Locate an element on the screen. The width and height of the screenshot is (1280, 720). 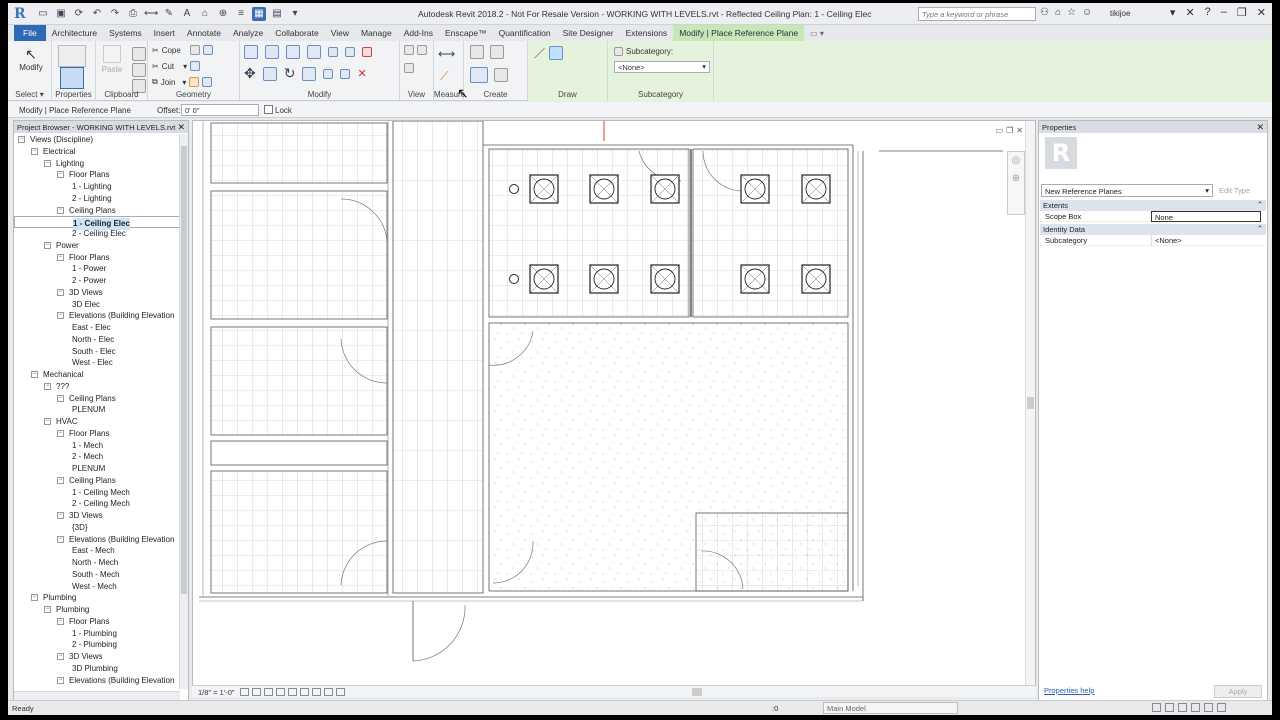
temporary-hide-icon is located at coordinates (316, 692).